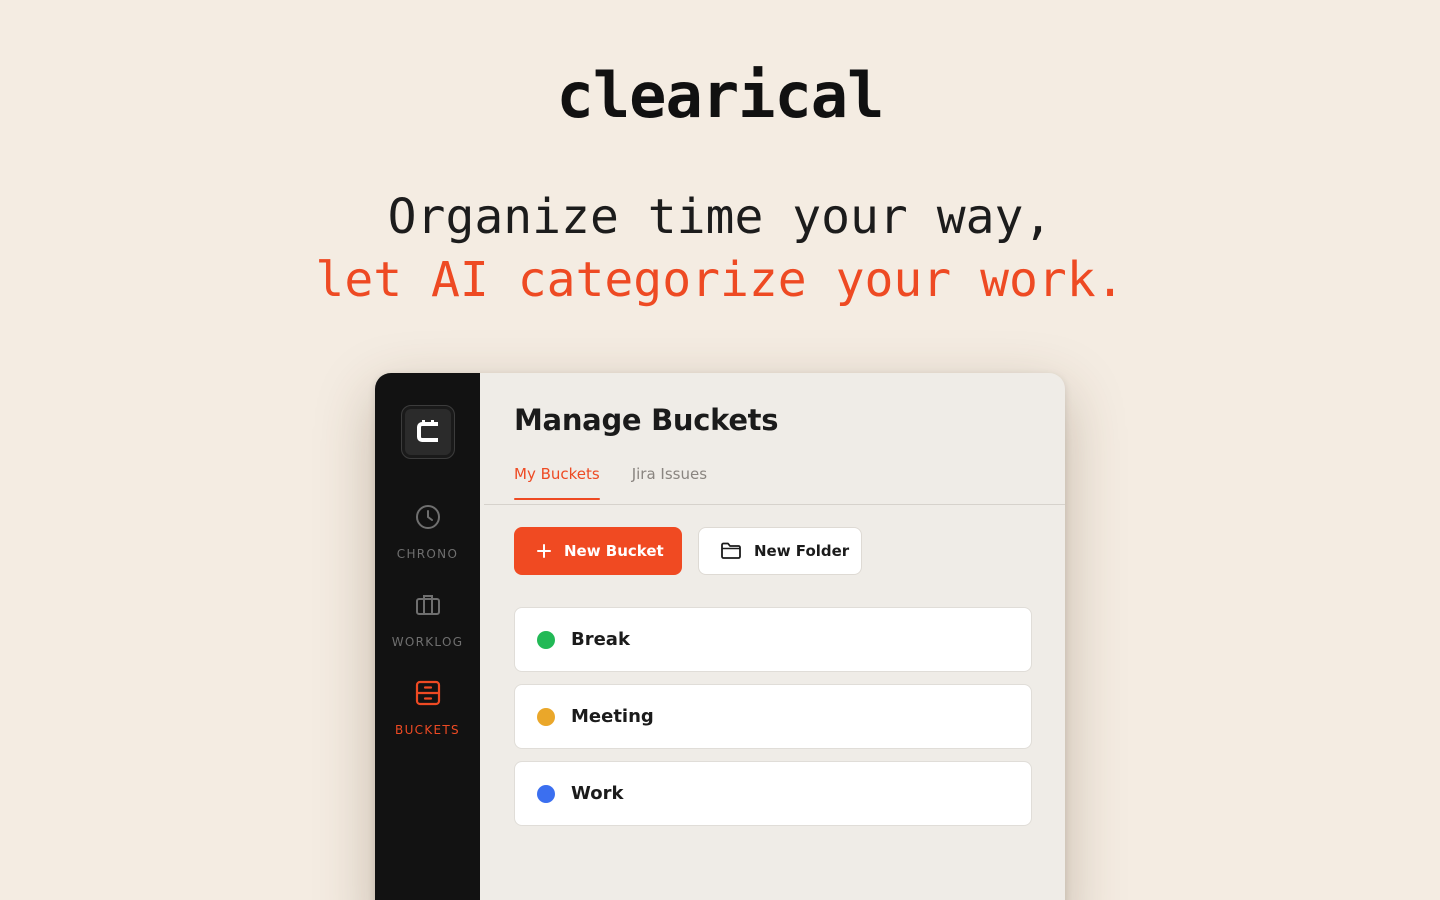  Describe the element at coordinates (427, 708) in the screenshot. I see `sidebar-item-buckets: BUCKETS` at that location.